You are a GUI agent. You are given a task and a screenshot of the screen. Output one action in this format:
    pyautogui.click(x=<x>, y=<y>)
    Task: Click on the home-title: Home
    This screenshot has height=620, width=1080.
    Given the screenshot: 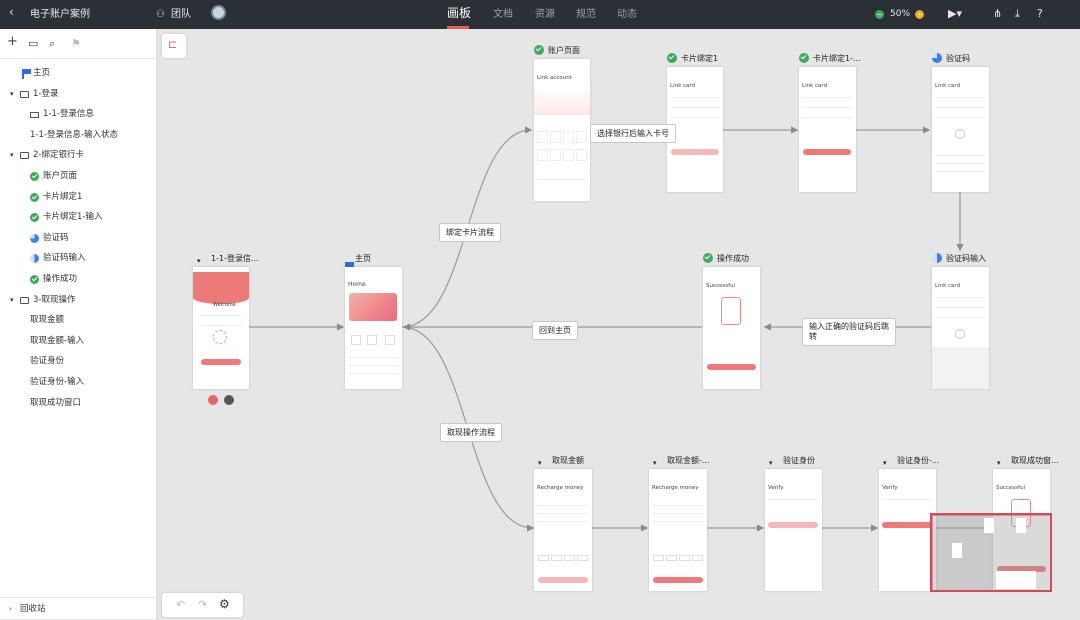 What is the action you would take?
    pyautogui.click(x=357, y=284)
    